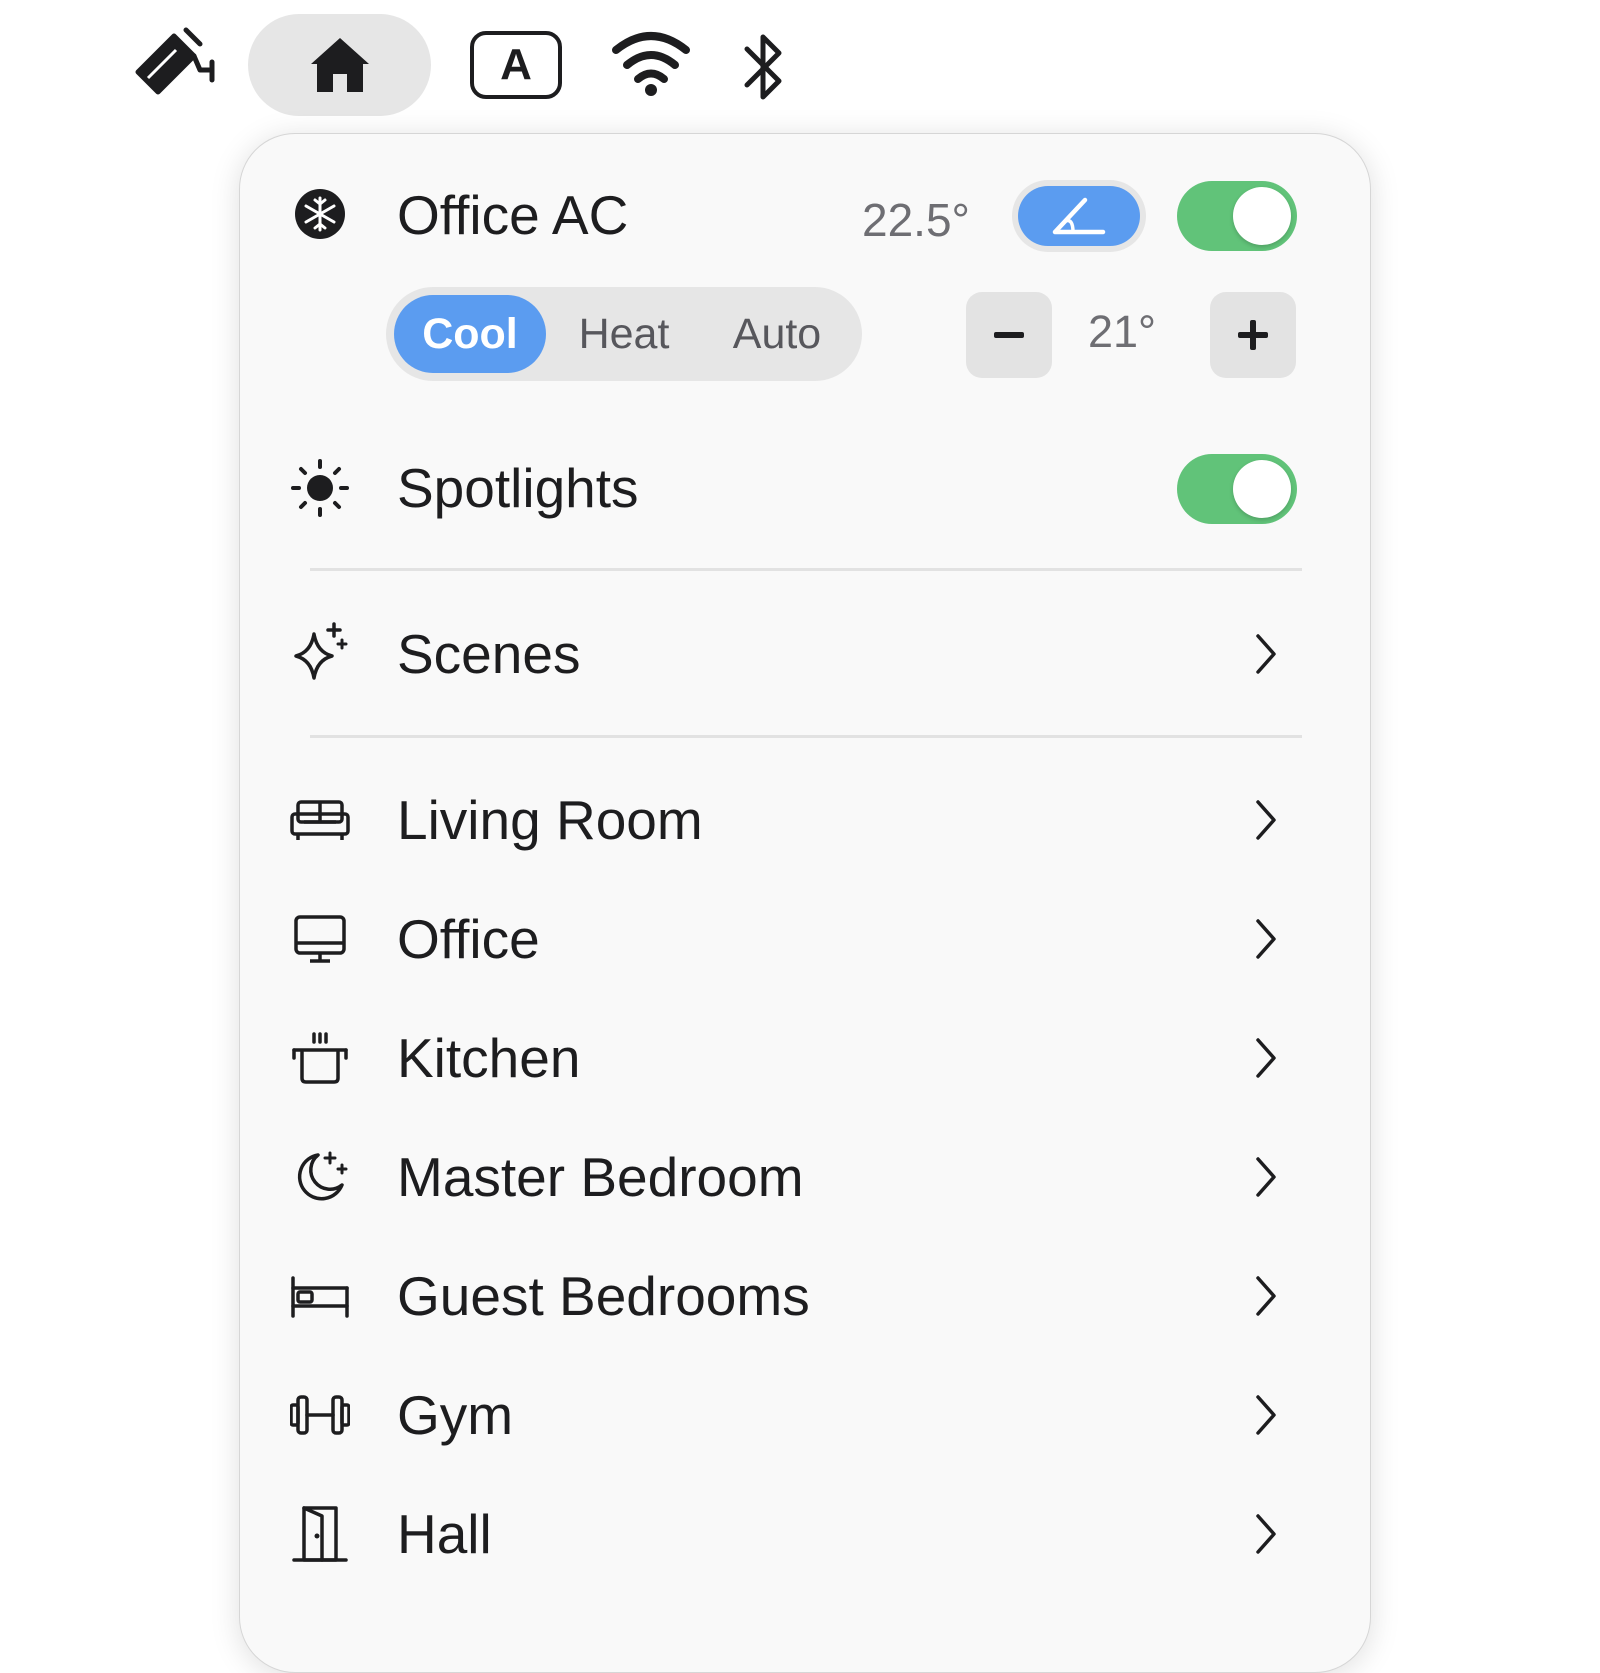  I want to click on spotlights-toggle, so click(1237, 489).